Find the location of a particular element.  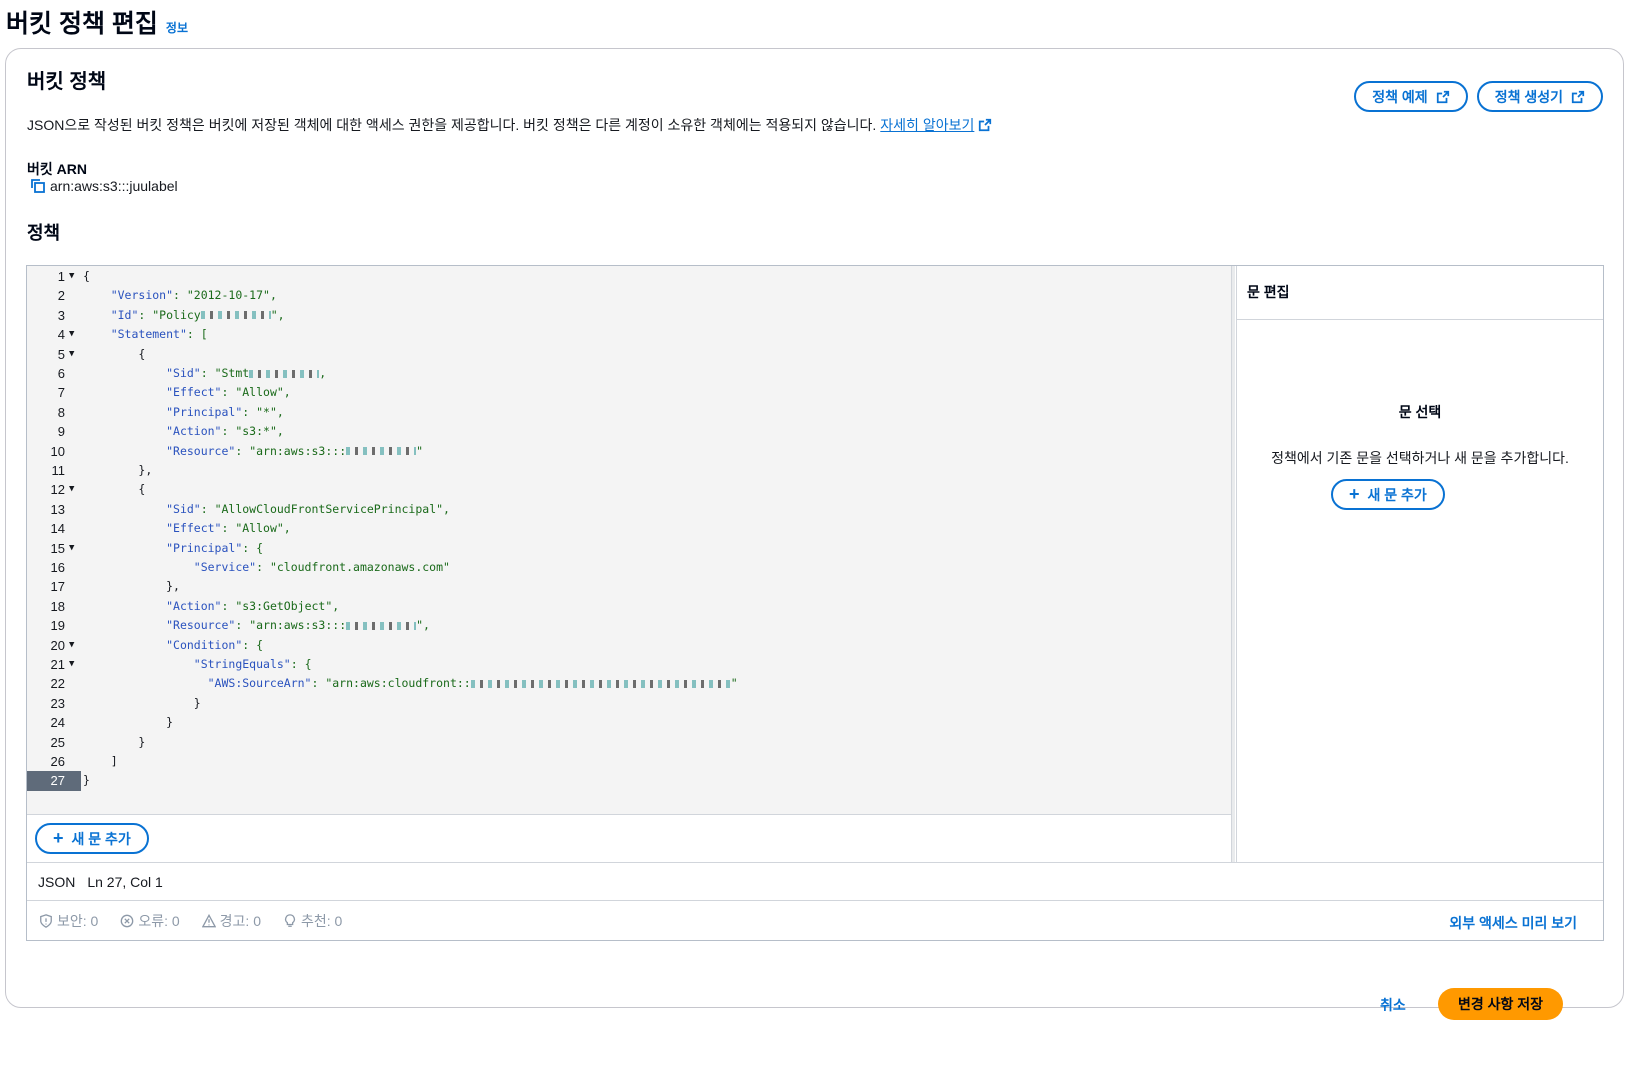

panel-resize-handle is located at coordinates (1233, 564).